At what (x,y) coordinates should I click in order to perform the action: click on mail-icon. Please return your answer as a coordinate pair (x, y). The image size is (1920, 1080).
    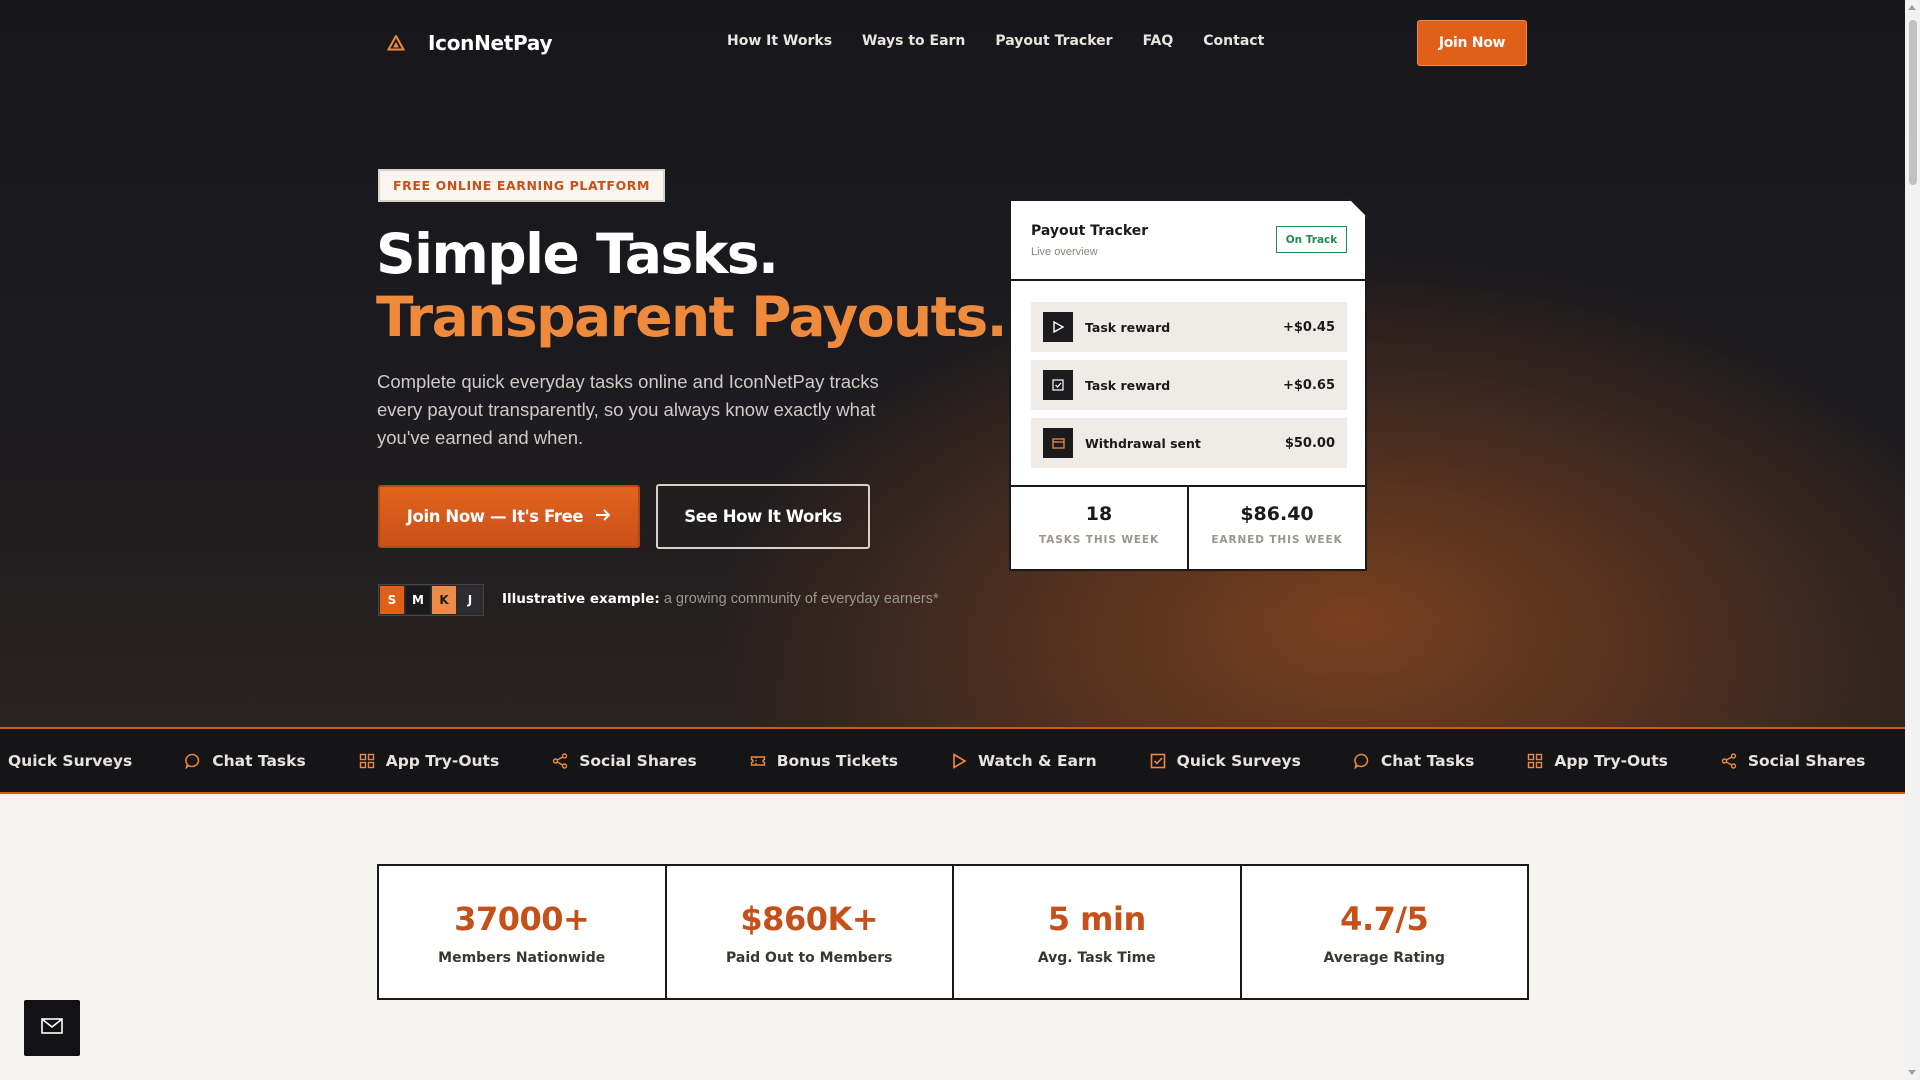
    Looking at the image, I should click on (52, 1028).